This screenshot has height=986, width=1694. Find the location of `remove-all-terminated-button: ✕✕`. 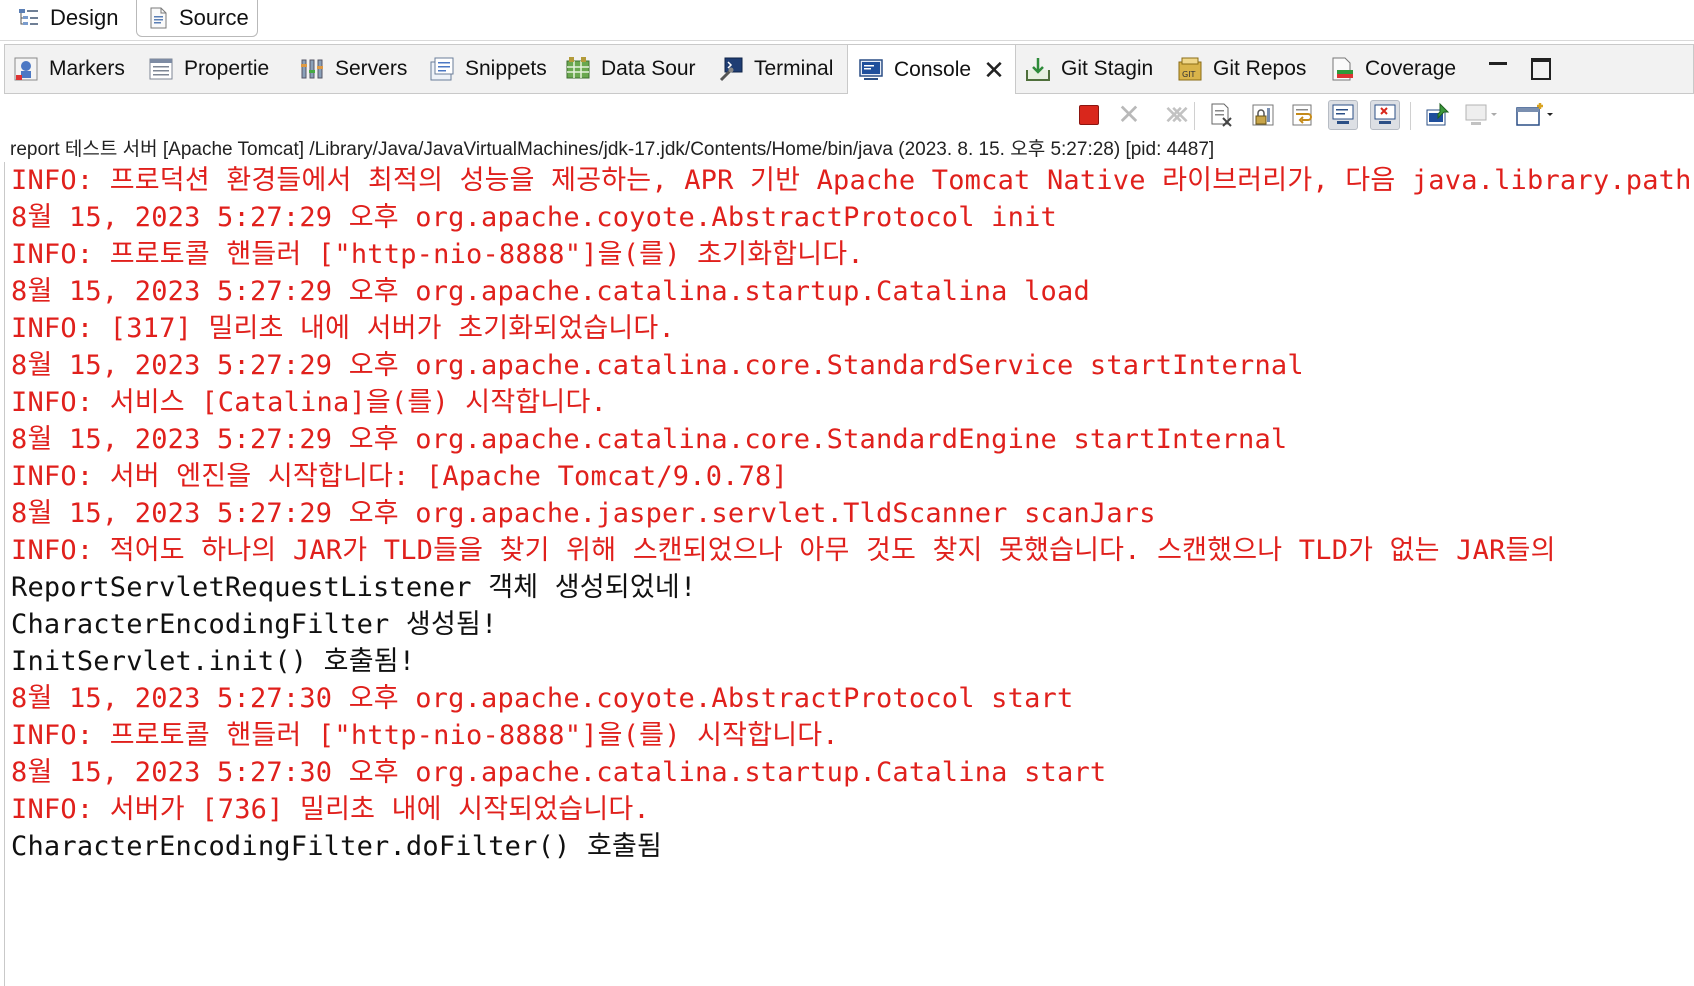

remove-all-terminated-button: ✕✕ is located at coordinates (1172, 115).